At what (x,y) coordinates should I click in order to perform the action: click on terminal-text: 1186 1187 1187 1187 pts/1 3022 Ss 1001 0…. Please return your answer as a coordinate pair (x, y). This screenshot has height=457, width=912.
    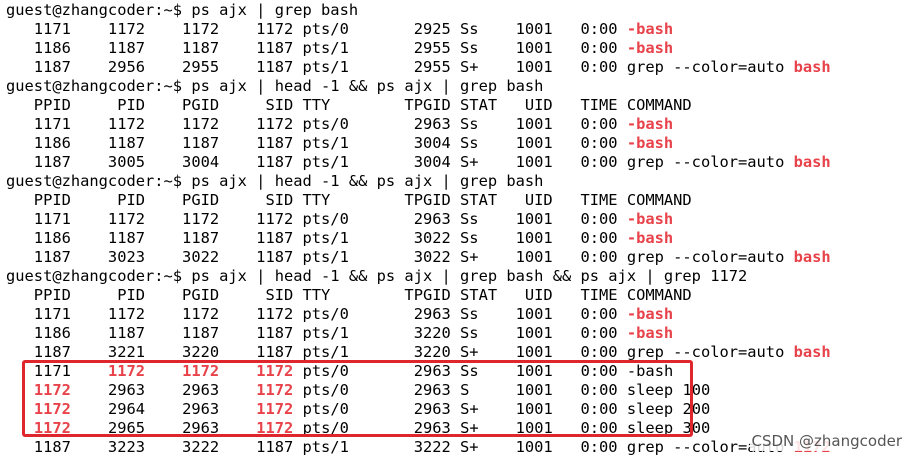
    Looking at the image, I should click on (316, 238).